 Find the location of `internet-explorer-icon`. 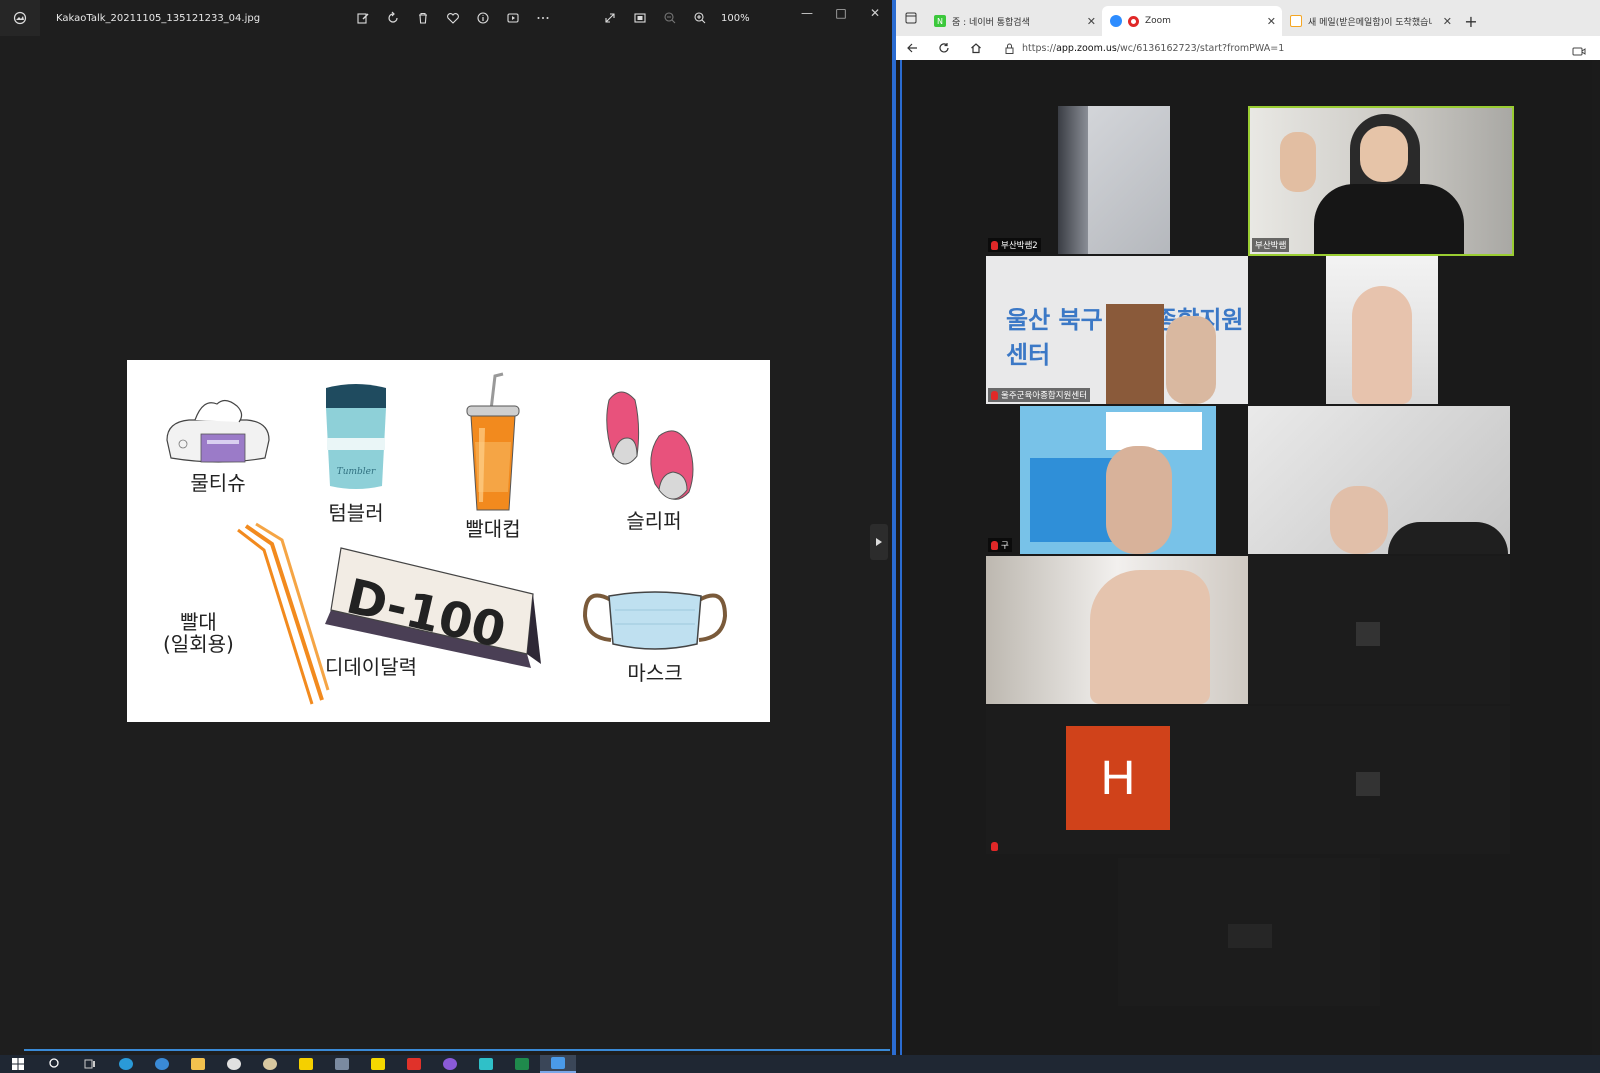

internet-explorer-icon is located at coordinates (162, 1064).